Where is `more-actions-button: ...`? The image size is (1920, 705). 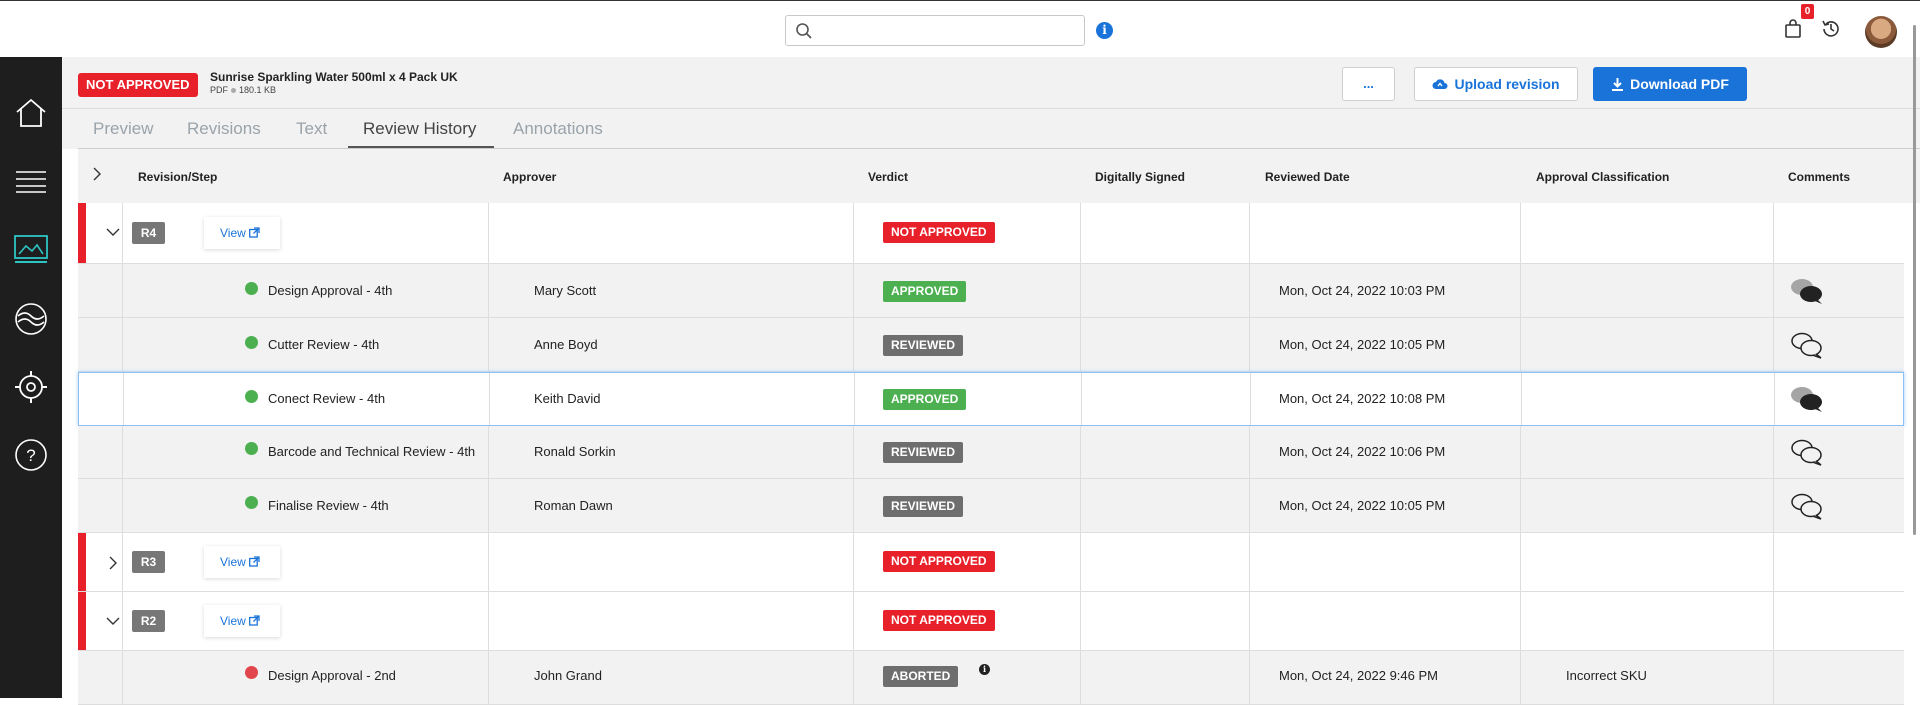 more-actions-button: ... is located at coordinates (1368, 84).